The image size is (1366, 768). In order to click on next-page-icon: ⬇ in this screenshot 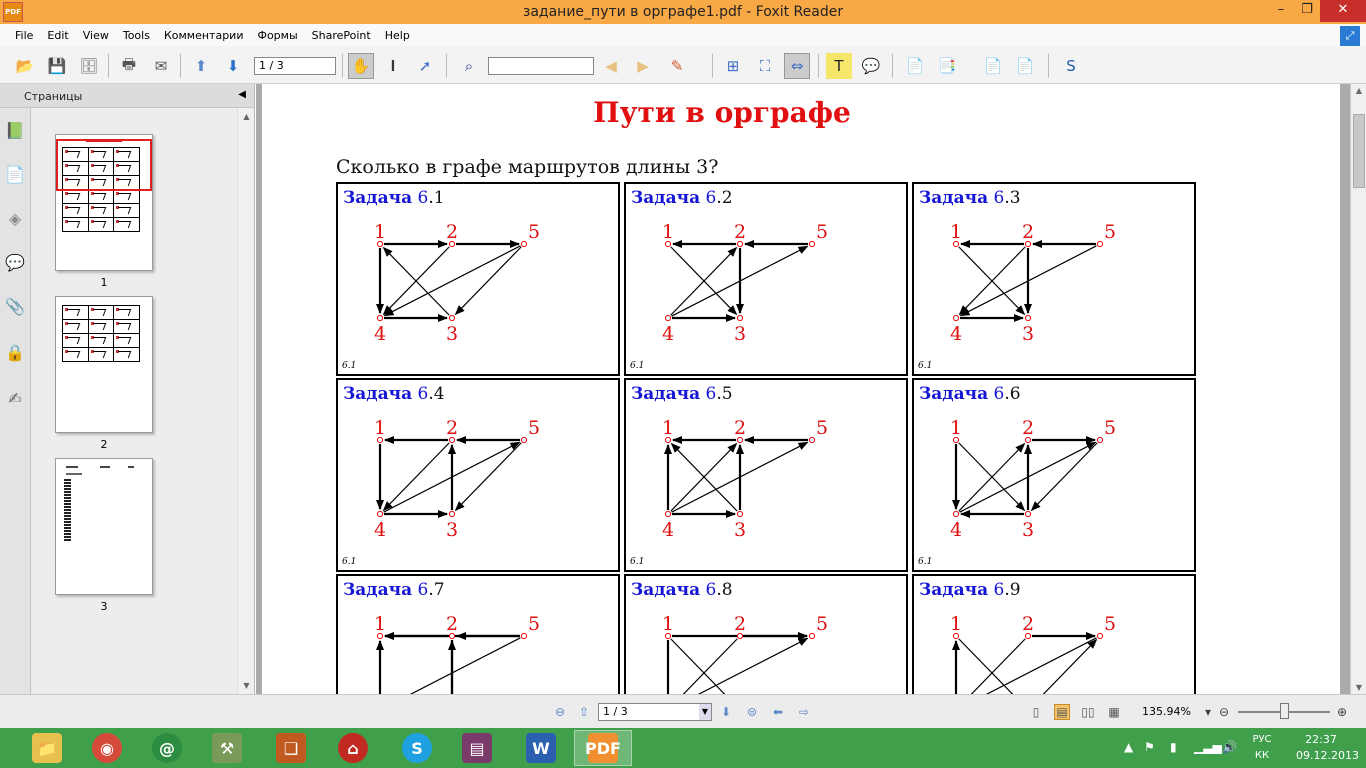, I will do `click(233, 66)`.